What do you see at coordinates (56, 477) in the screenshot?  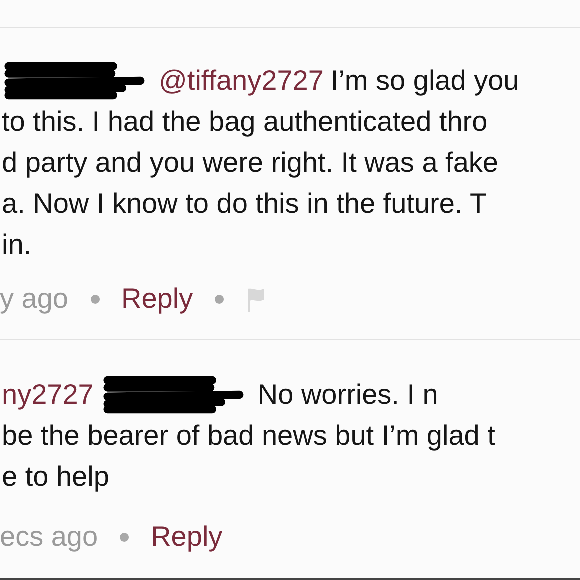 I see `comment-text: e to help` at bounding box center [56, 477].